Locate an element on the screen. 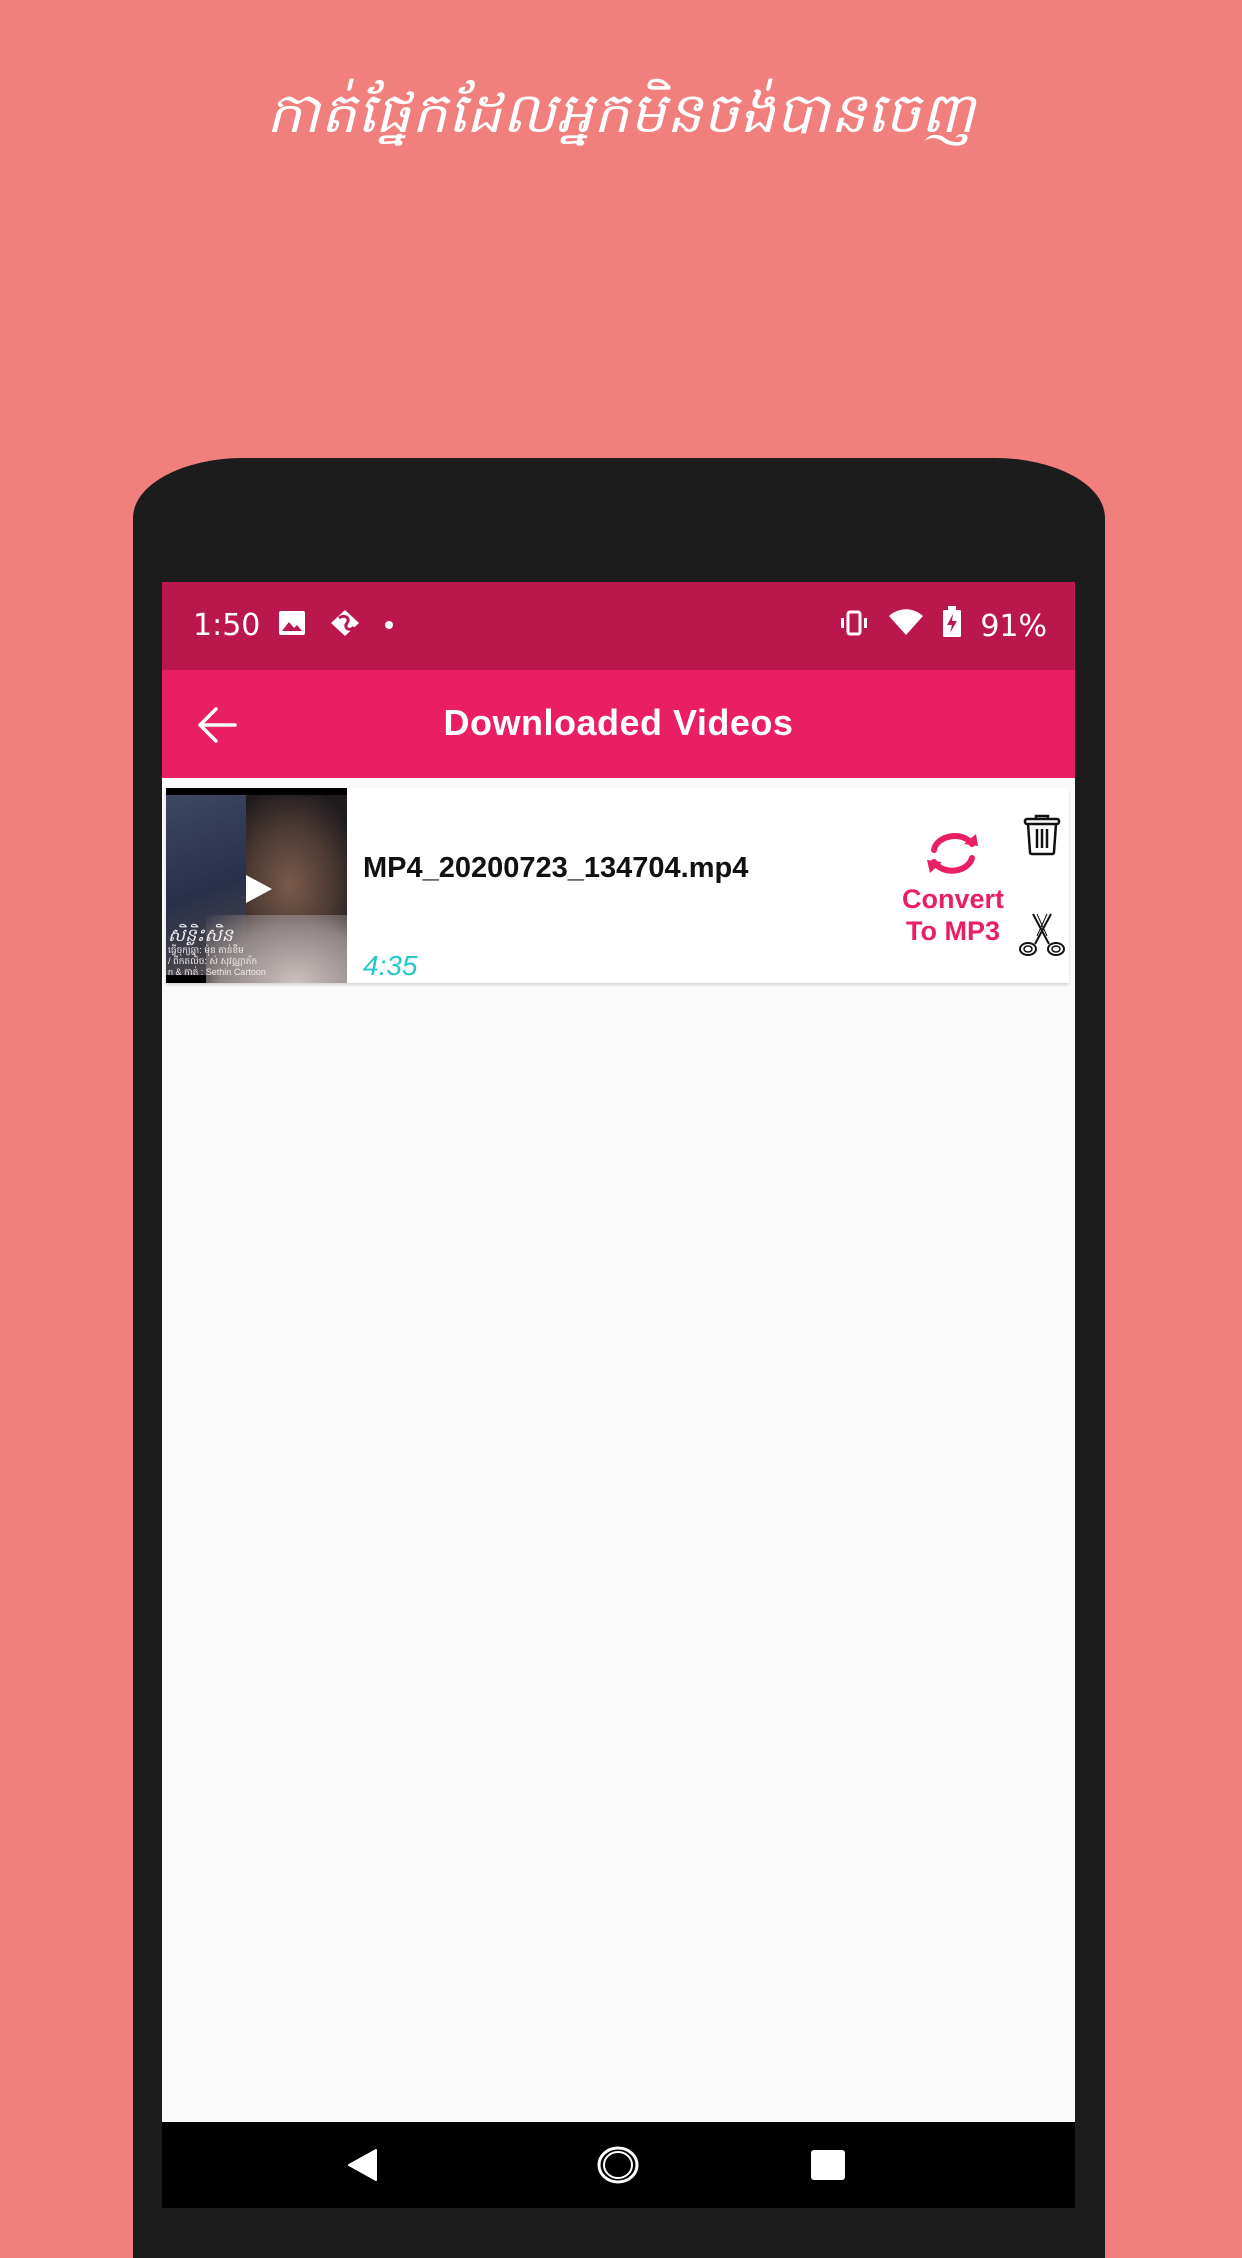  battery-charging-icon is located at coordinates (952, 626).